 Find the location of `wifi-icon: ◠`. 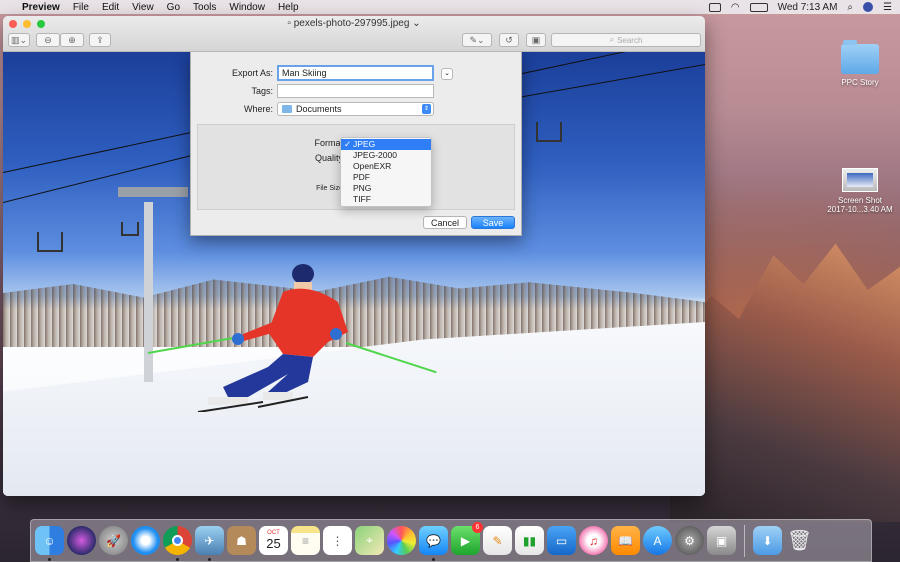

wifi-icon: ◠ is located at coordinates (735, 7).